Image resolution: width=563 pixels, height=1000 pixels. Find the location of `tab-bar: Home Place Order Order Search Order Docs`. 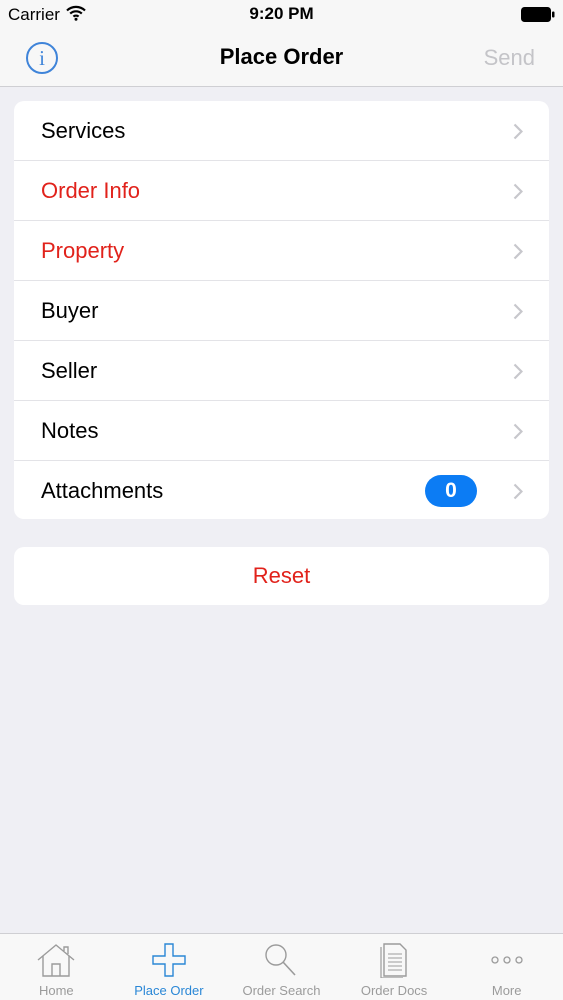

tab-bar: Home Place Order Order Search Order Docs is located at coordinates (281, 966).